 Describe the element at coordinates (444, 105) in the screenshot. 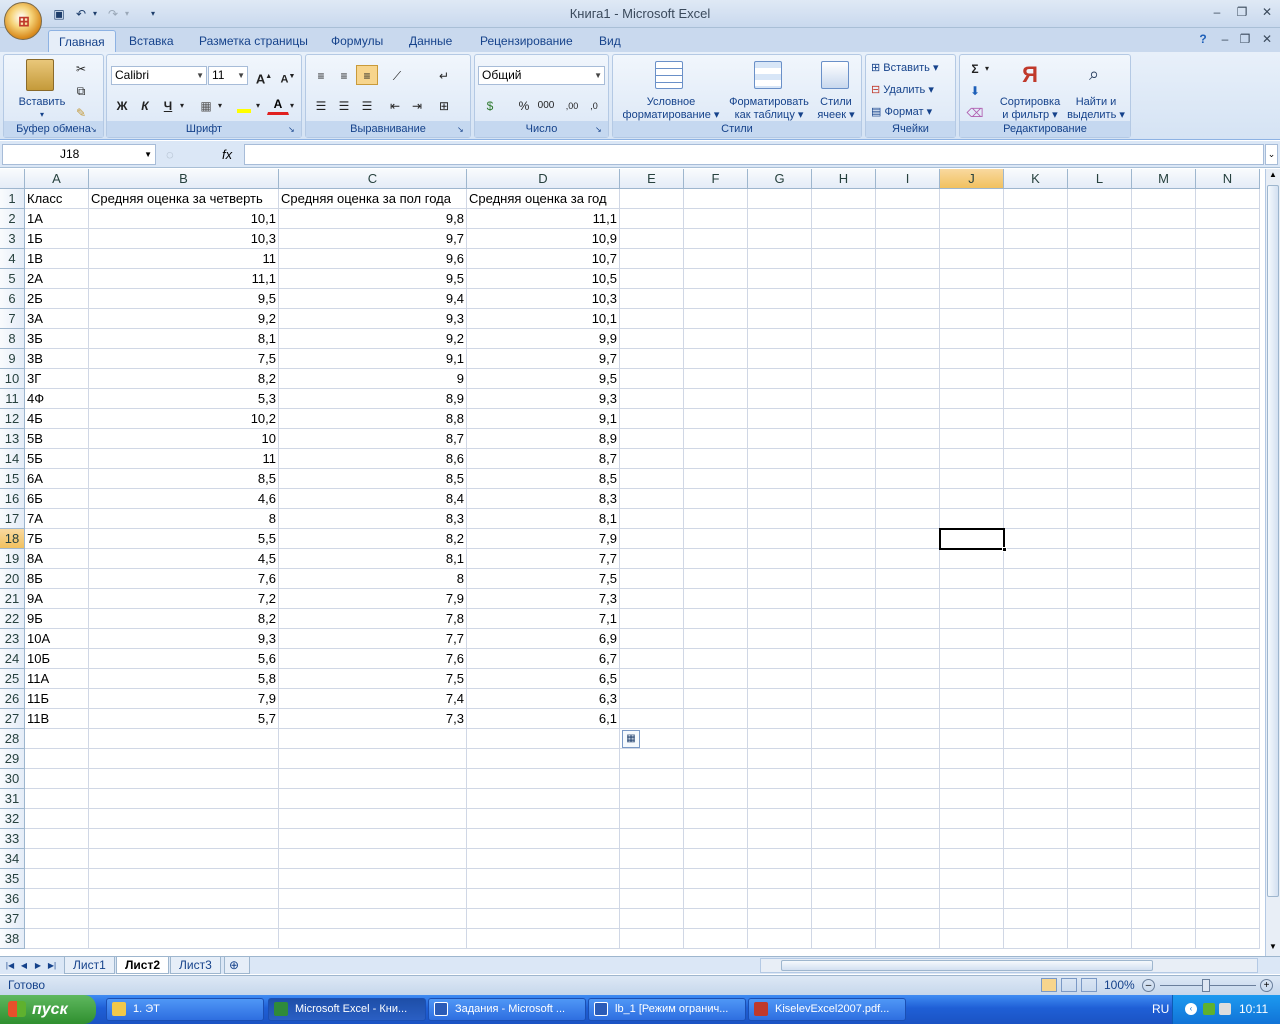

I see `merge-center-icon: ⊞` at that location.